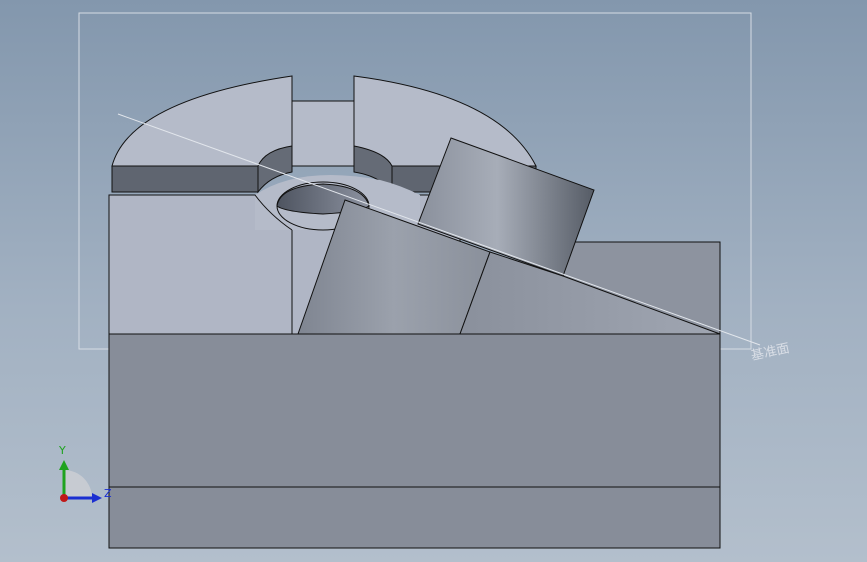 The height and width of the screenshot is (562, 867). Describe the element at coordinates (62, 450) in the screenshot. I see `y-axis-label: Y` at that location.